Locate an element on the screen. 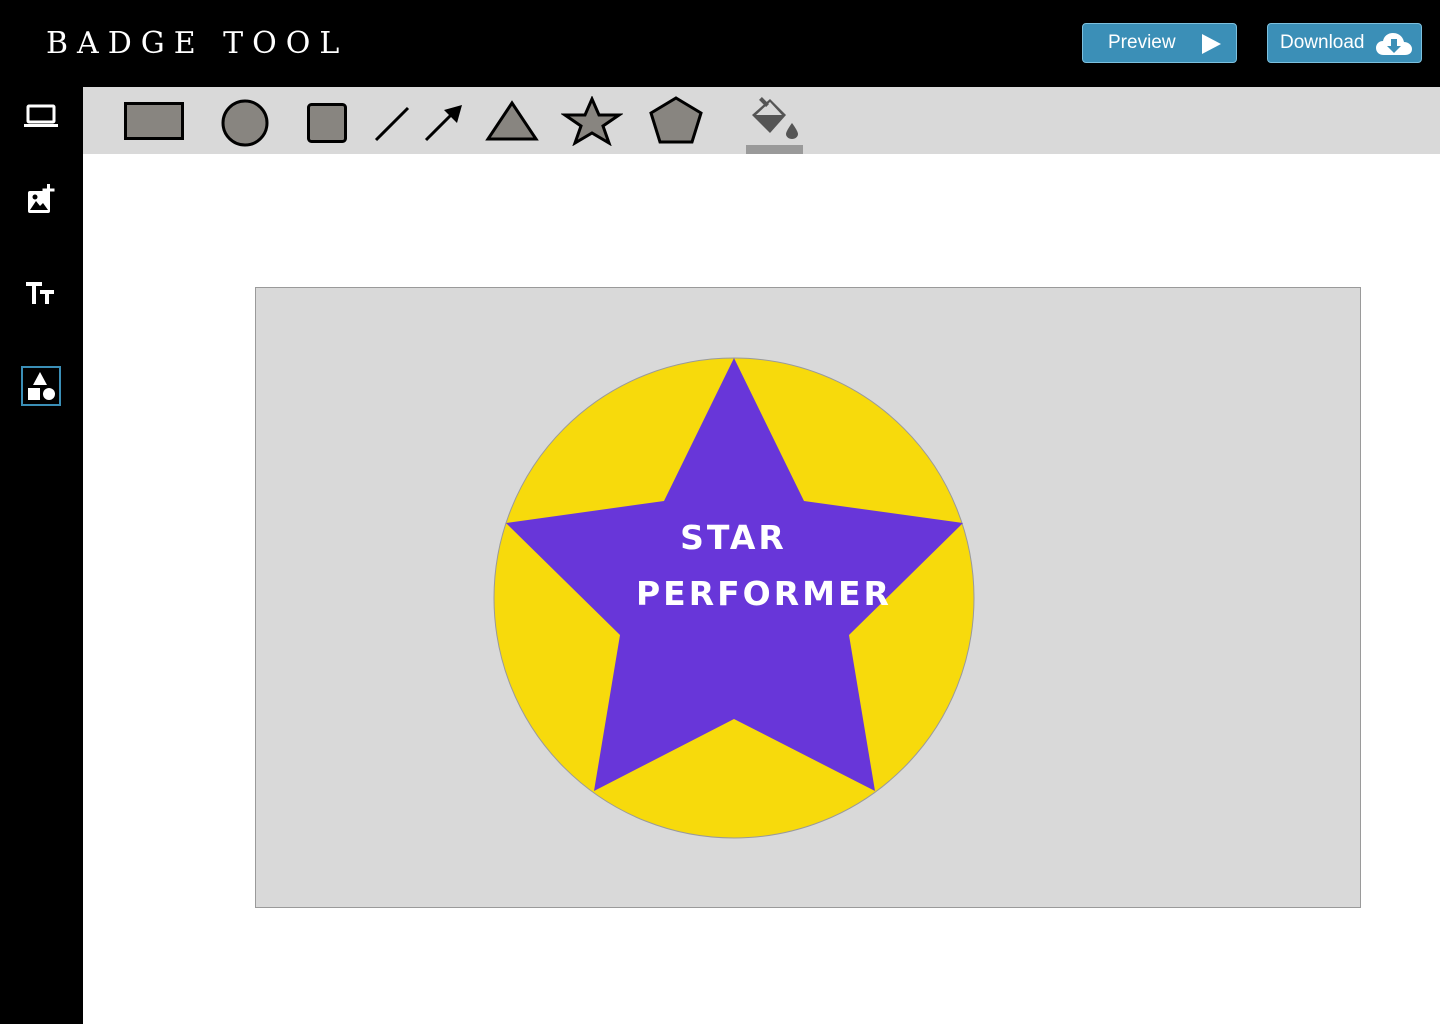 Image resolution: width=1440 pixels, height=1024 pixels. preview-button: Preview is located at coordinates (1159, 43).